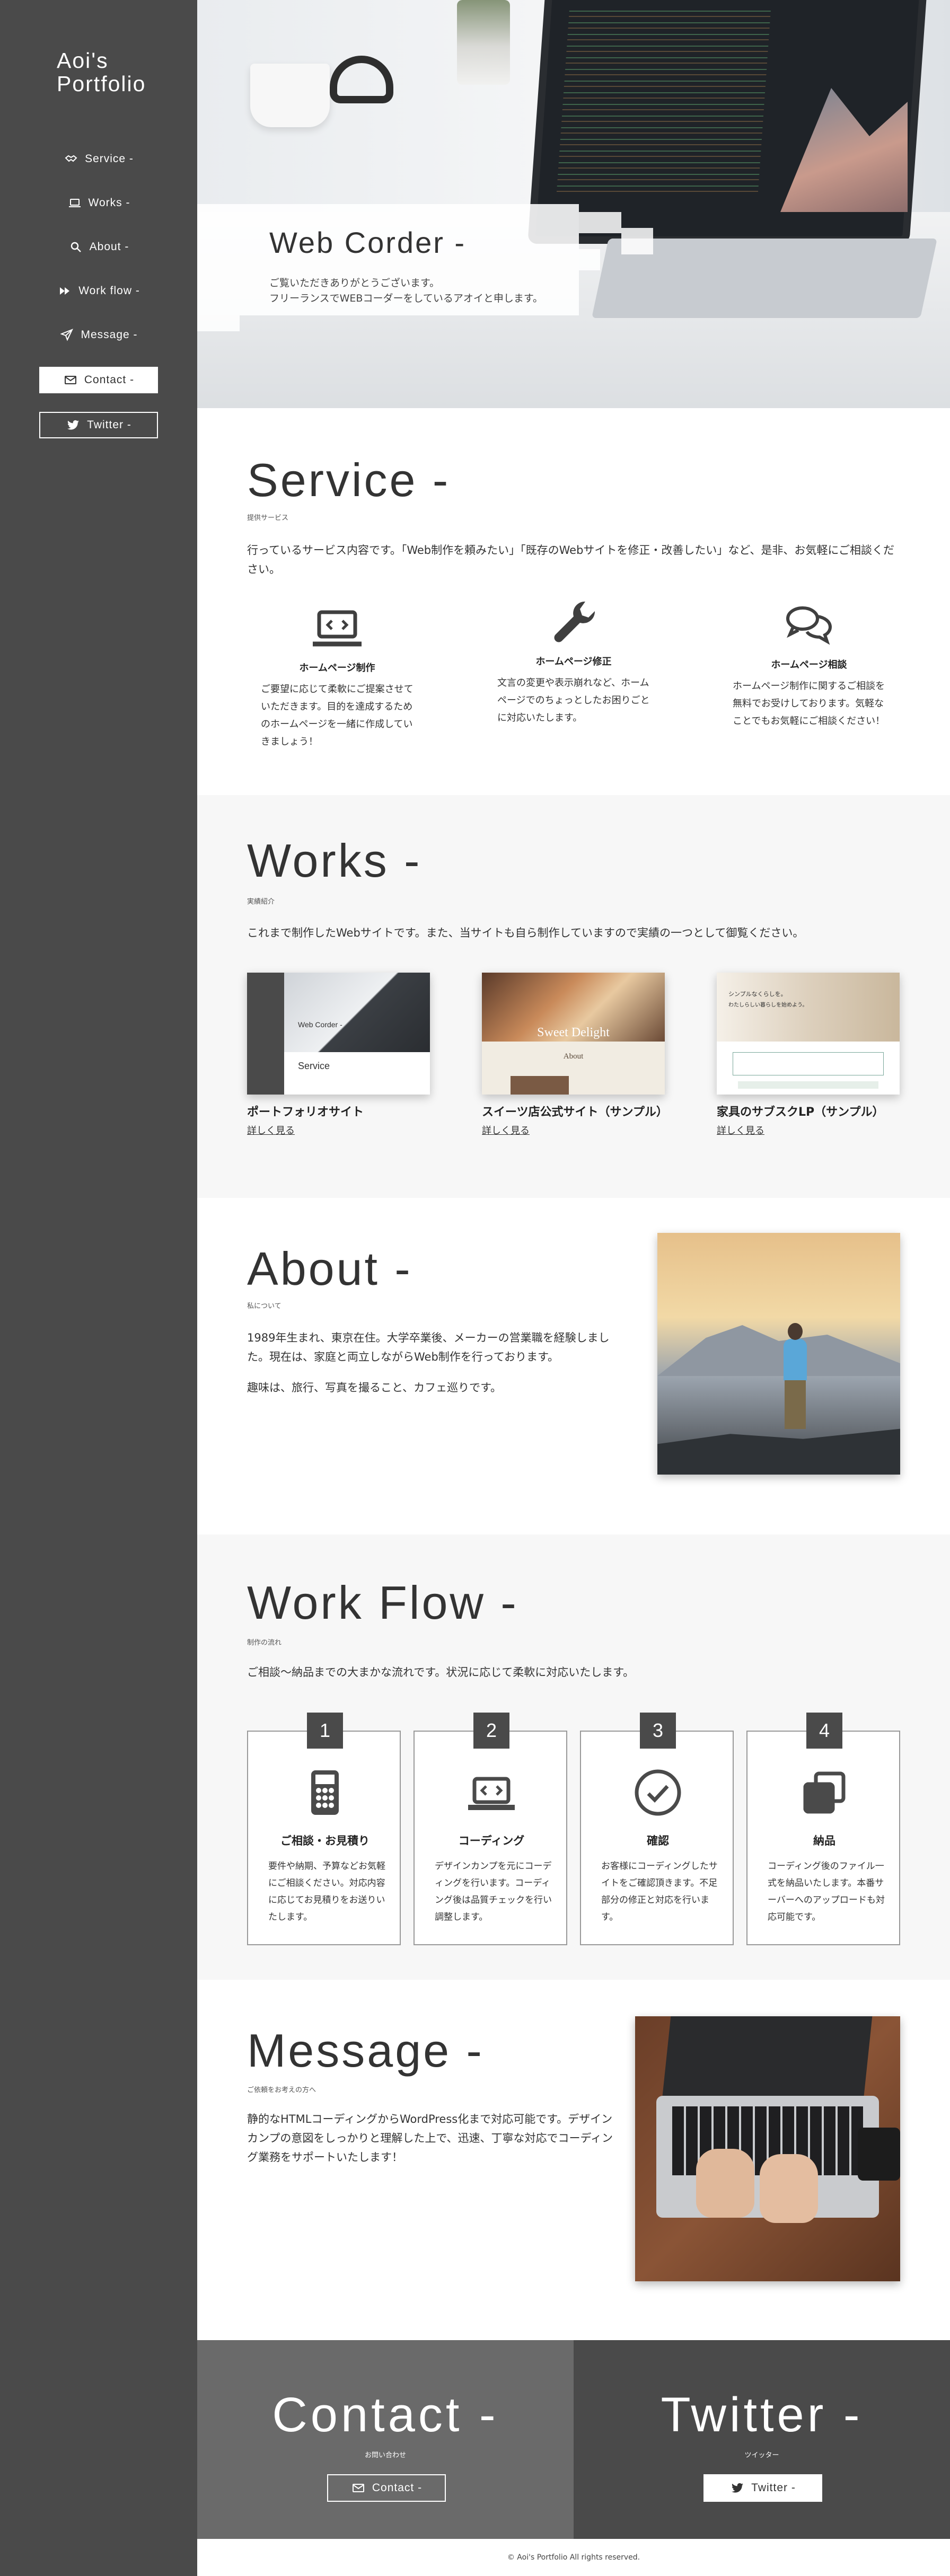 This screenshot has width=950, height=2576. Describe the element at coordinates (386, 2415) in the screenshot. I see `contact-cta-title: Contact -` at that location.